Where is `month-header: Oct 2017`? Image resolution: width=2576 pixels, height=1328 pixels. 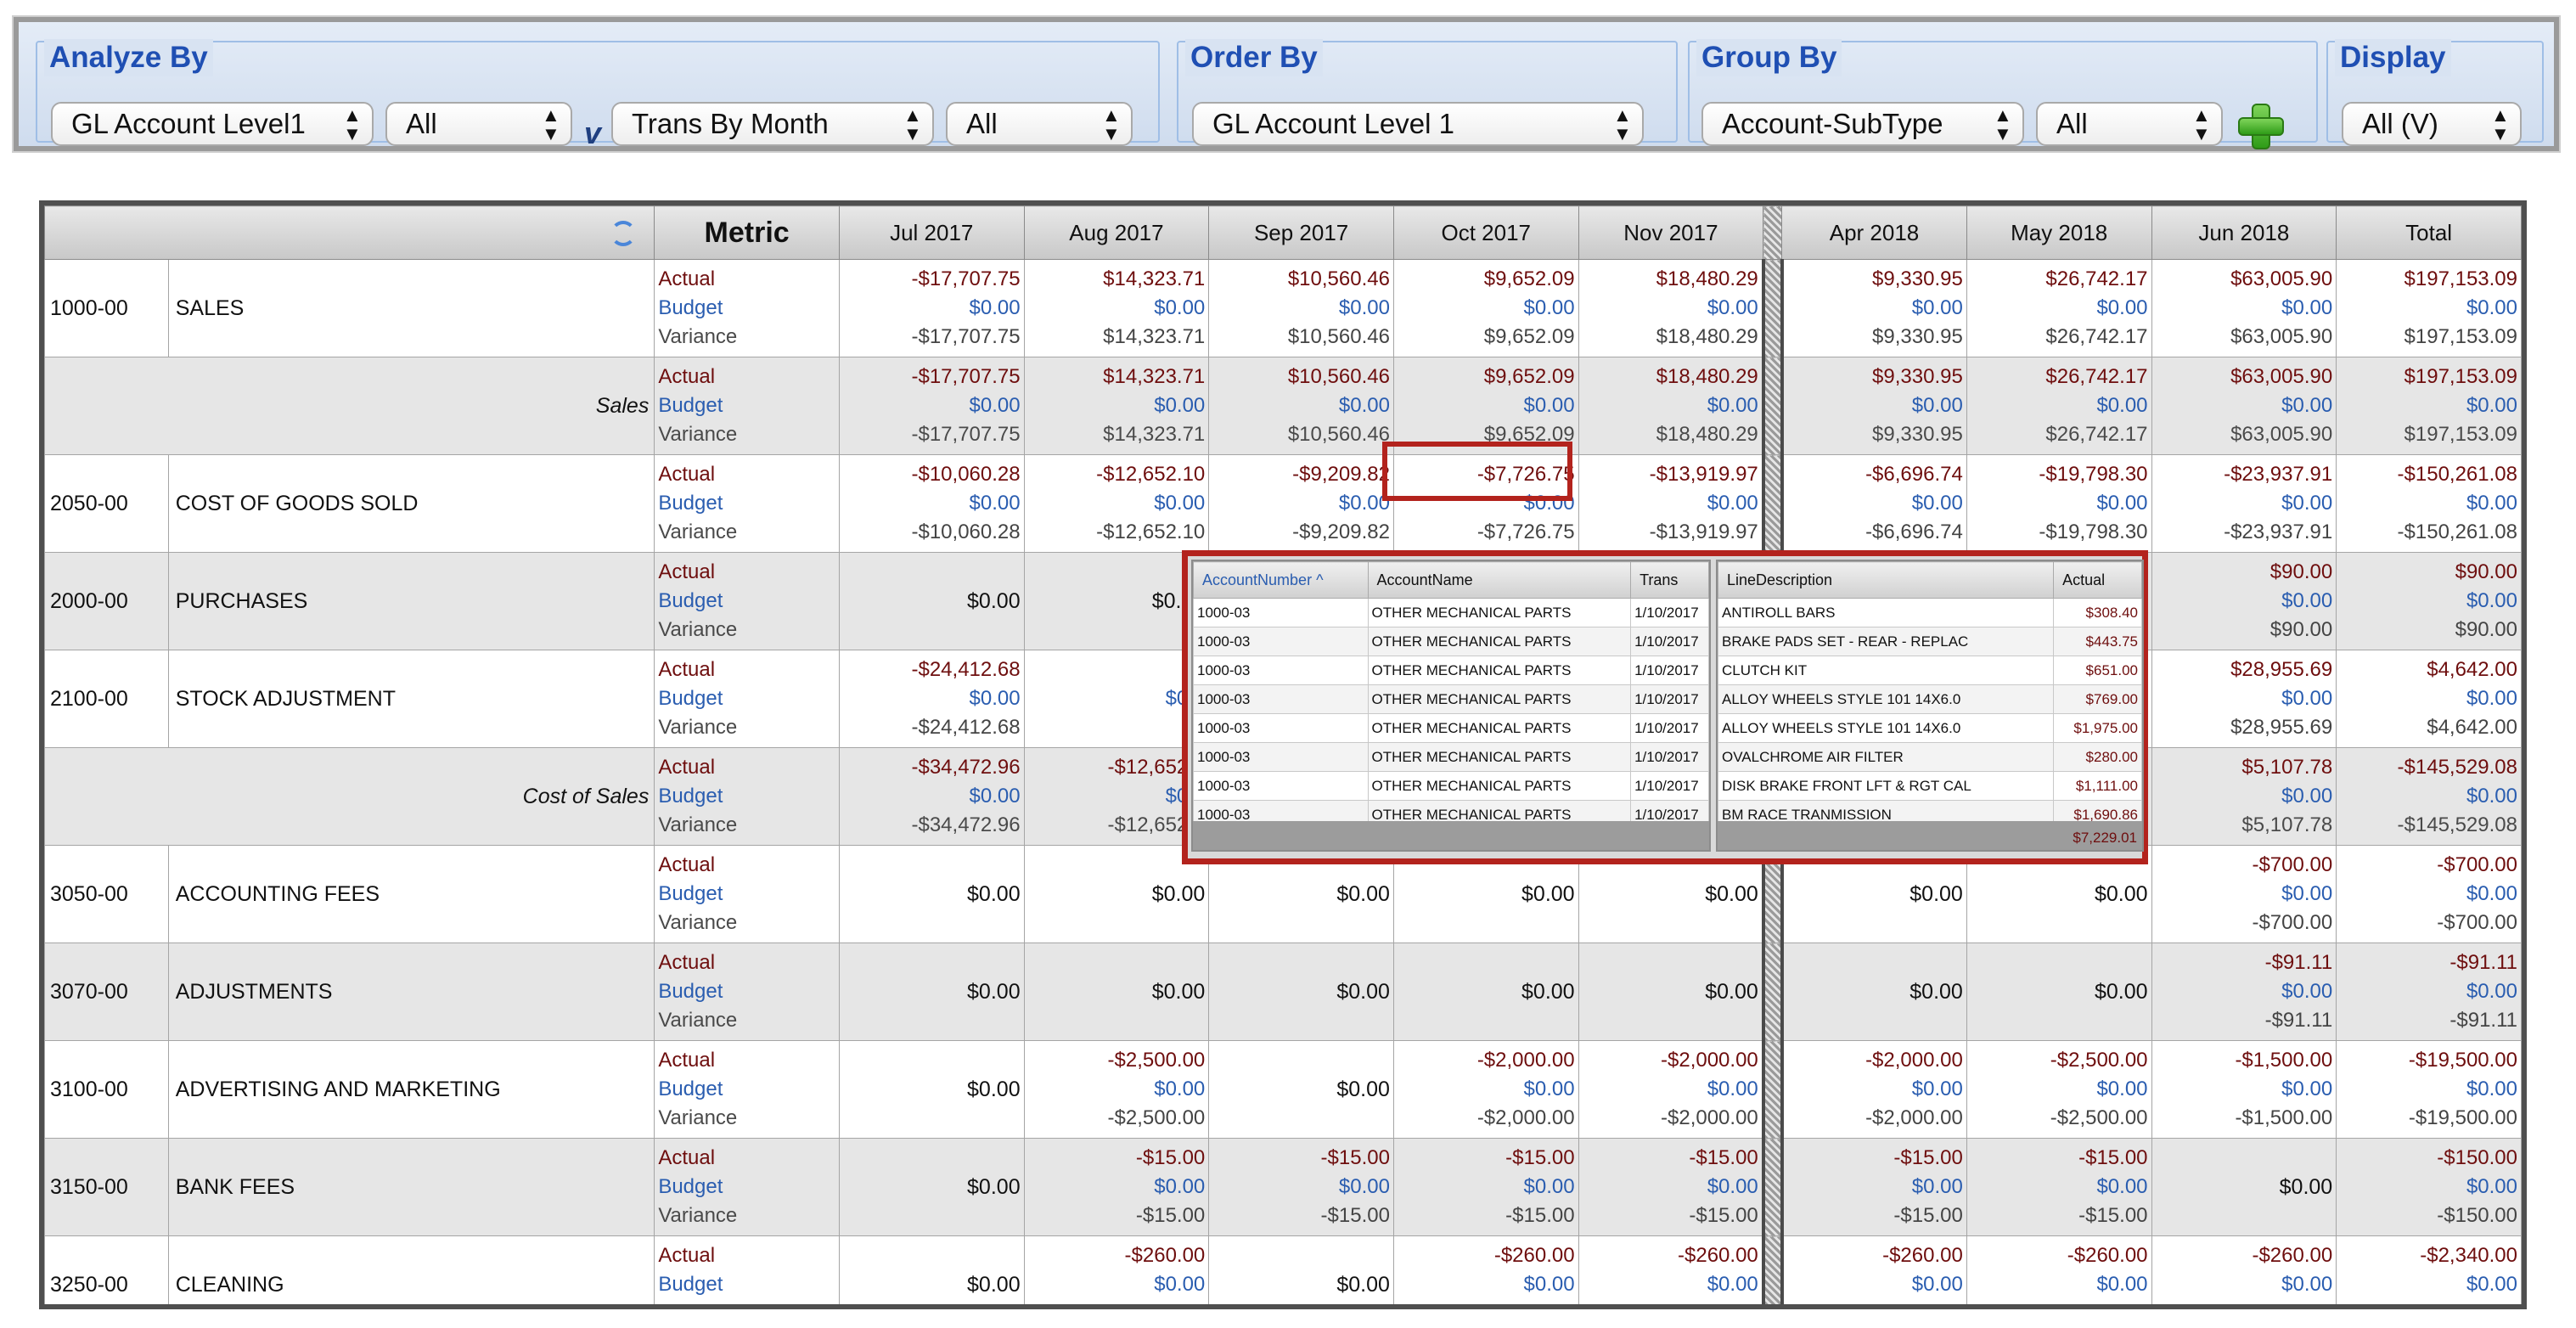
month-header: Oct 2017 is located at coordinates (1485, 232).